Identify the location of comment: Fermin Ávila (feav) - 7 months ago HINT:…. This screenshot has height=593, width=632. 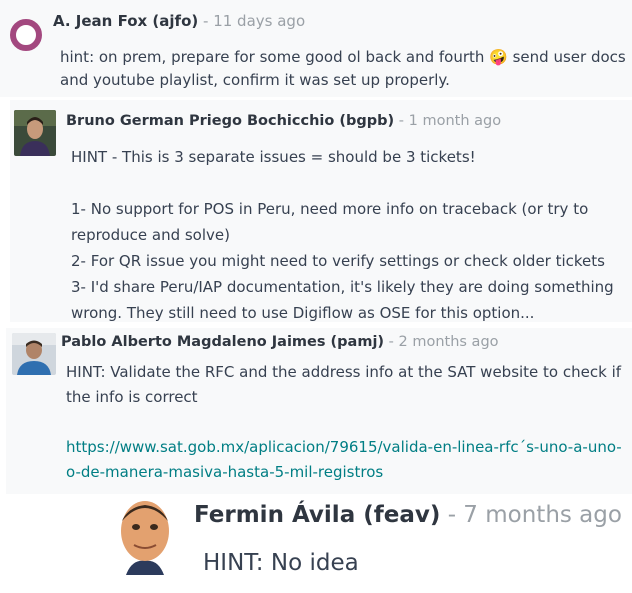
(368, 545).